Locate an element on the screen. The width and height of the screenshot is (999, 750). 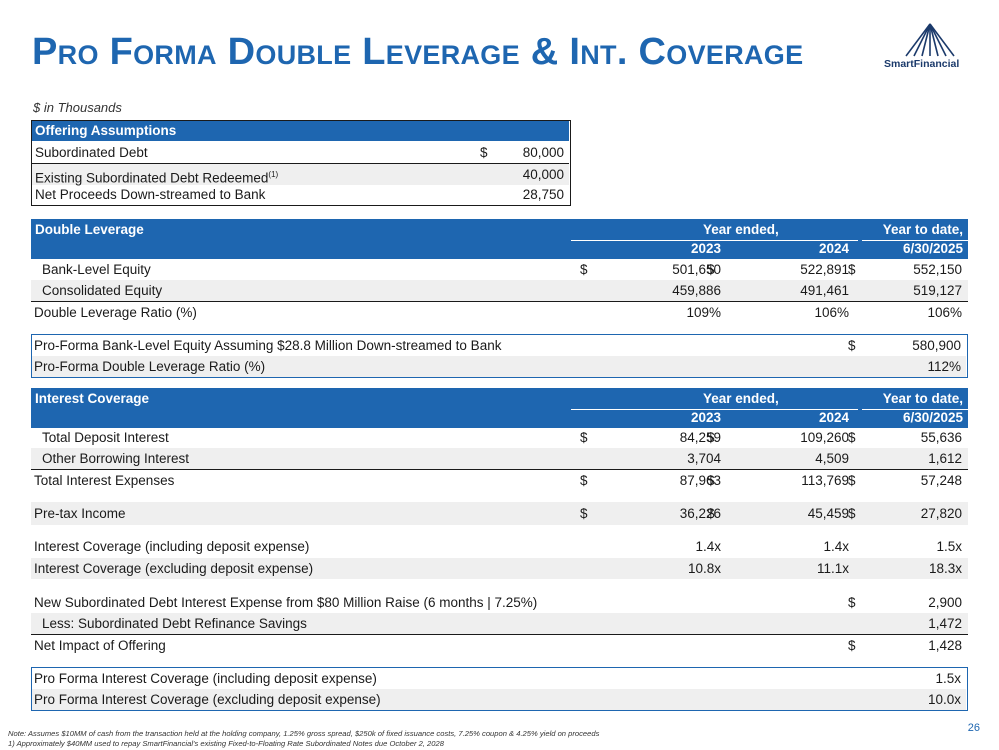
logo-mark-icon is located at coordinates (930, 40).